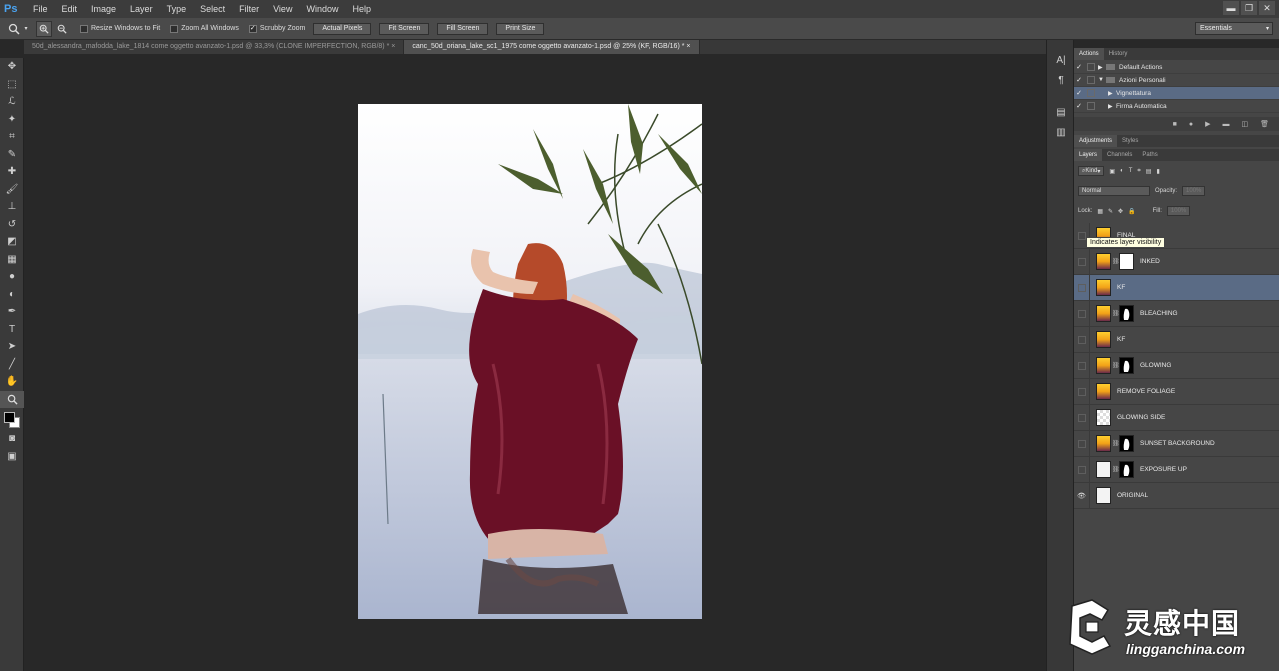 This screenshot has width=1279, height=671. What do you see at coordinates (12, 347) in the screenshot?
I see `path-selection-tool-icon: ➤` at bounding box center [12, 347].